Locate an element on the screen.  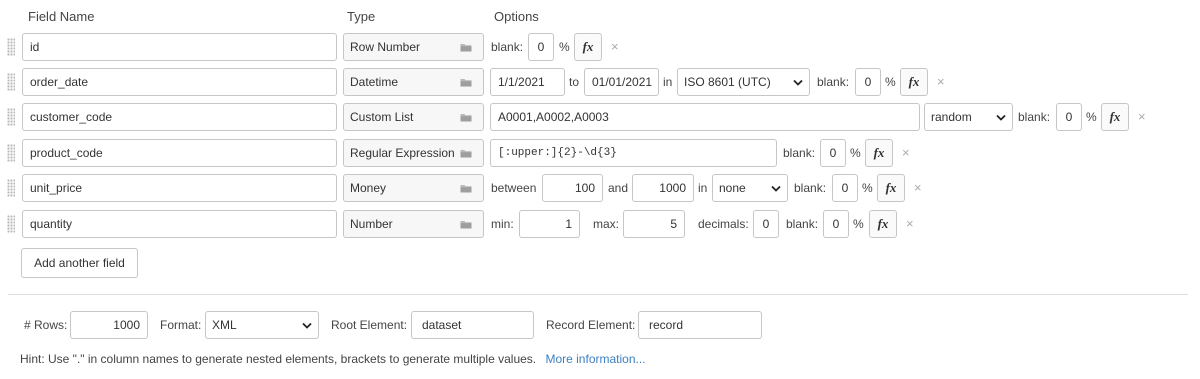
type-selector: Custom List is located at coordinates (413, 117).